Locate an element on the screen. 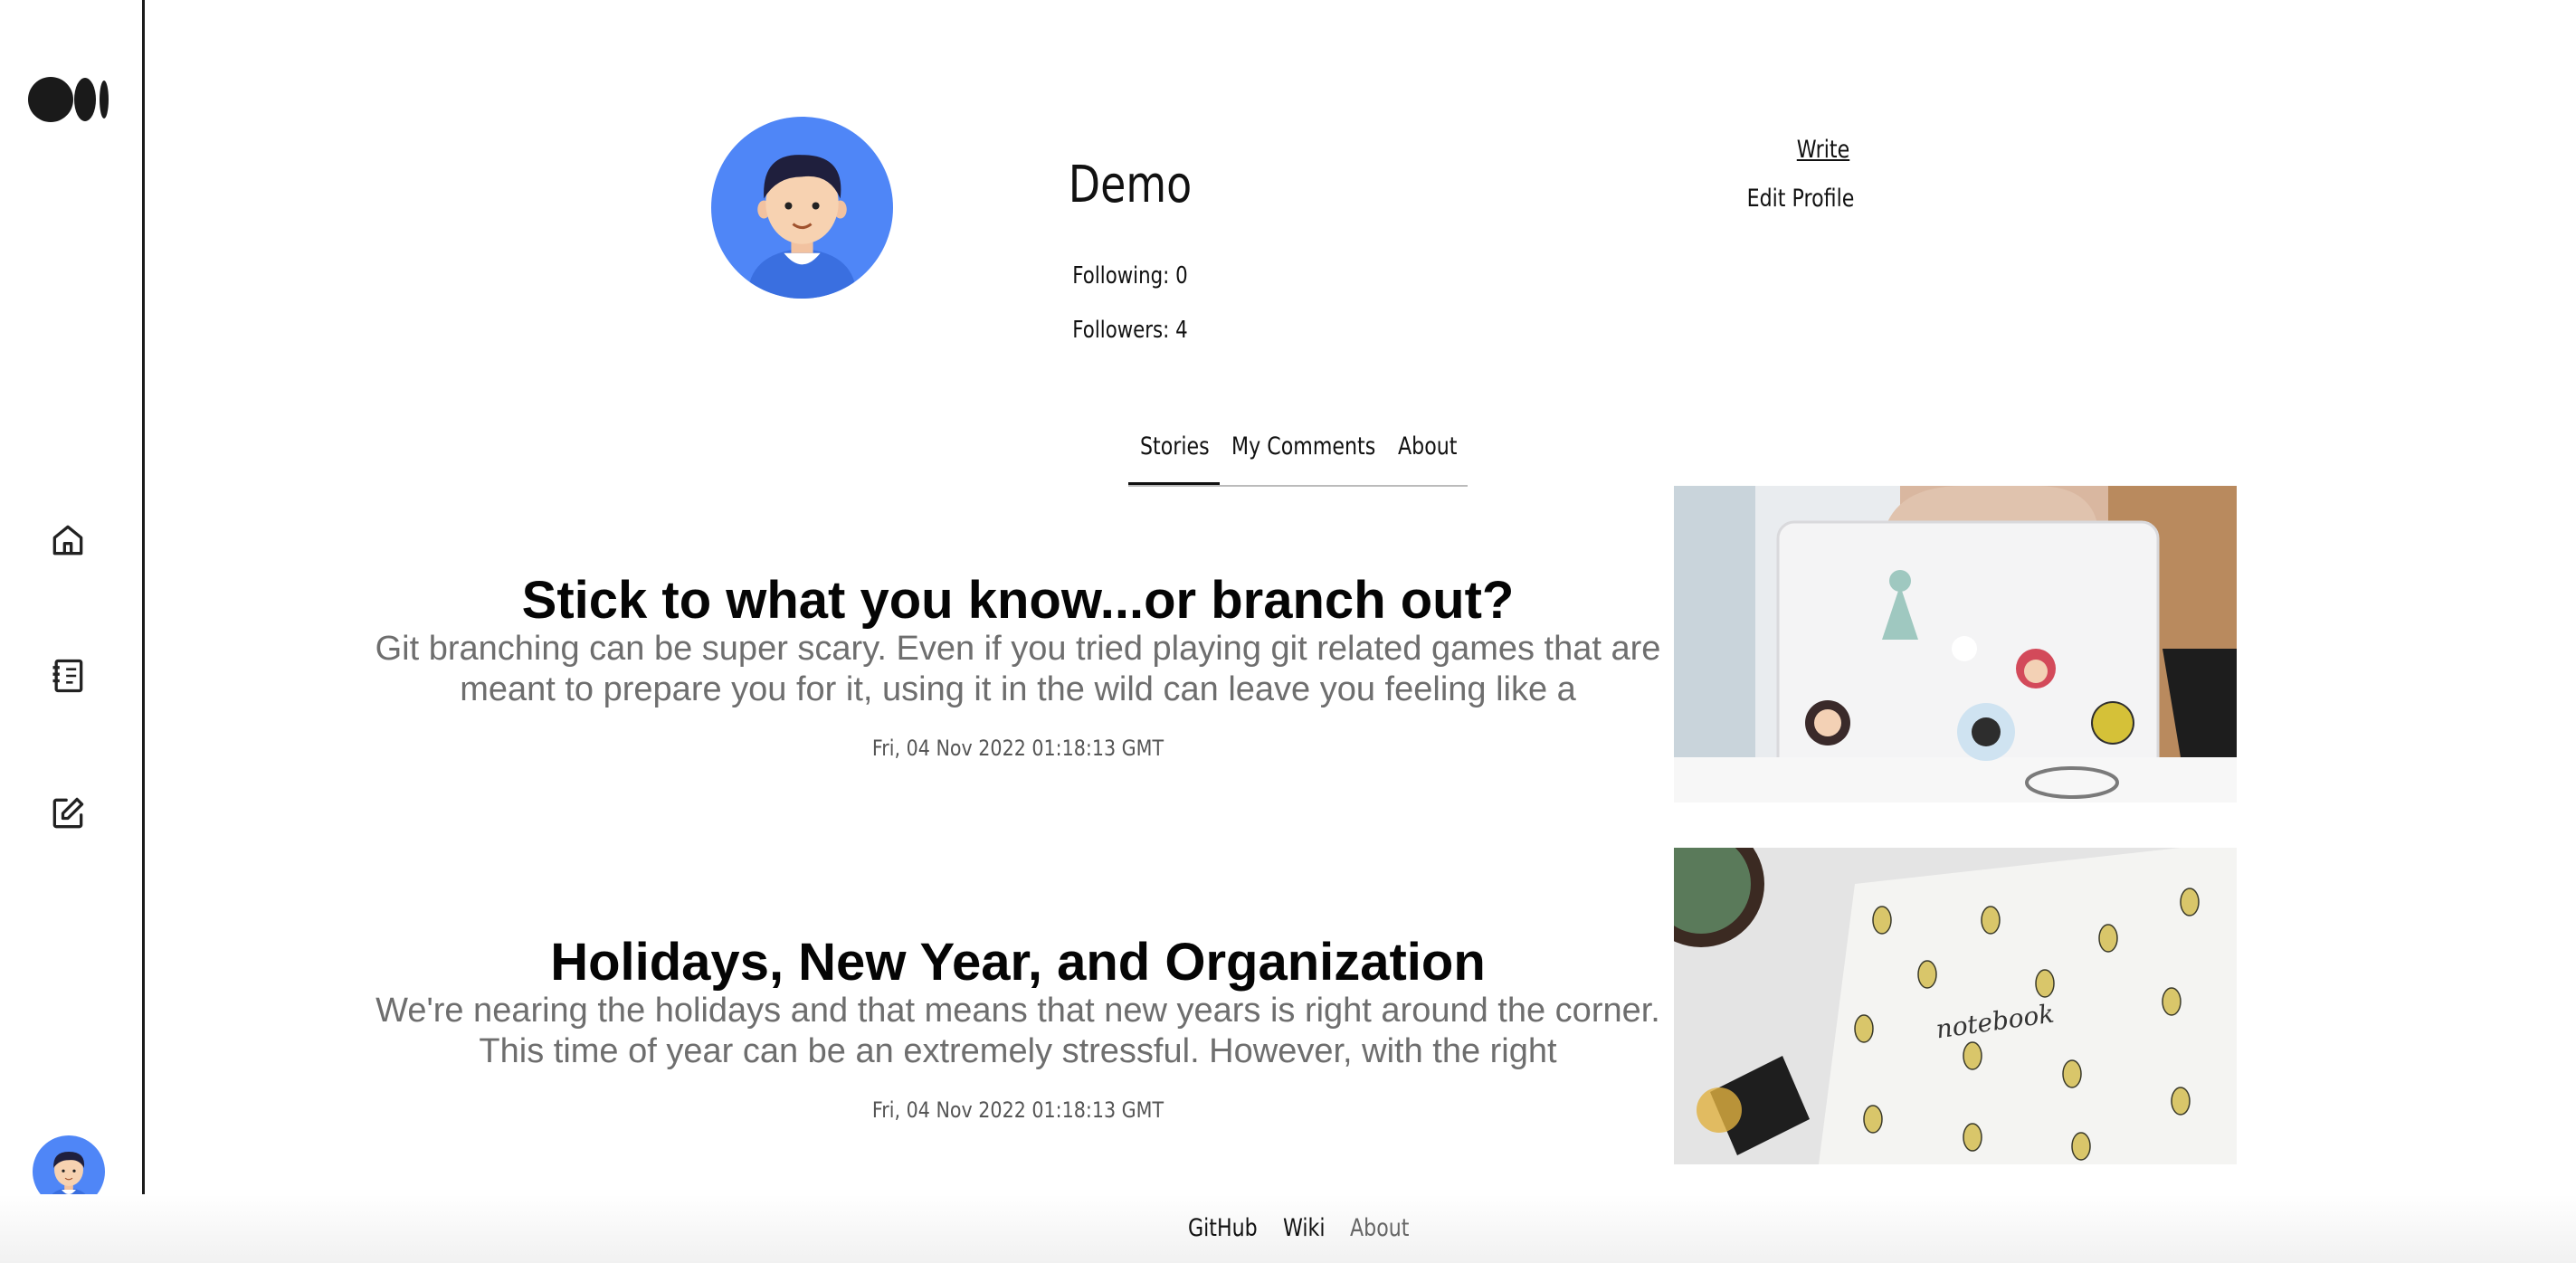  profile-avatar is located at coordinates (802, 208).